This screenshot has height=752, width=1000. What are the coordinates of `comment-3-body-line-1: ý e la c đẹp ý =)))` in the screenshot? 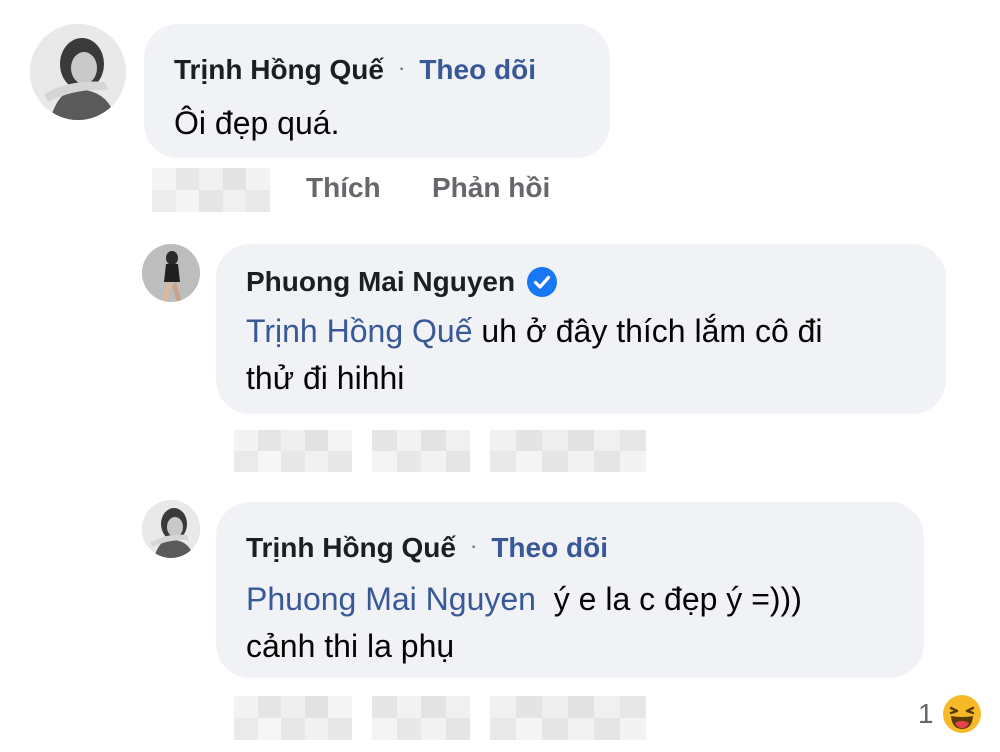 It's located at (668, 599).